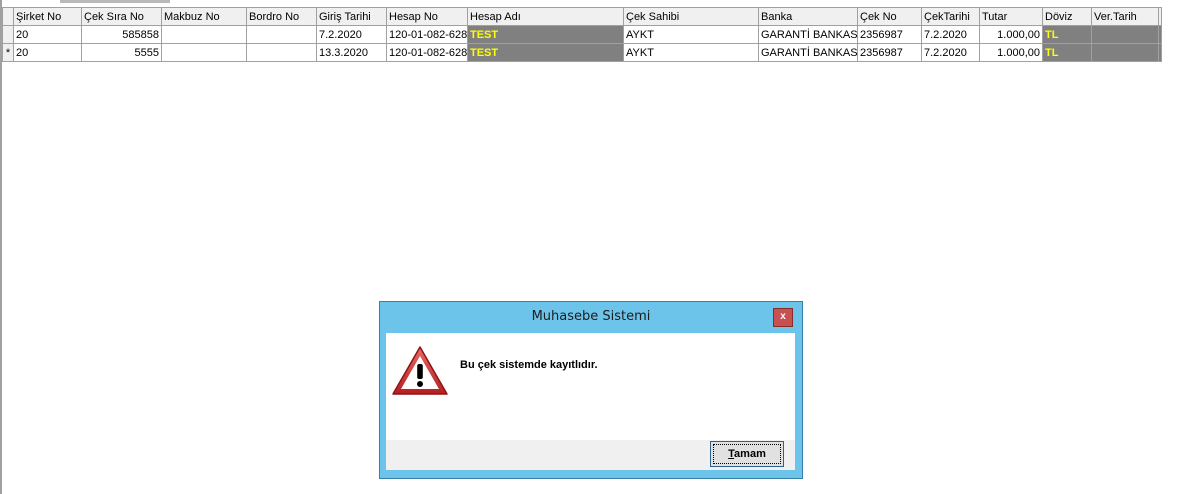 This screenshot has width=1194, height=494. What do you see at coordinates (8, 34) in the screenshot?
I see `row-selector` at bounding box center [8, 34].